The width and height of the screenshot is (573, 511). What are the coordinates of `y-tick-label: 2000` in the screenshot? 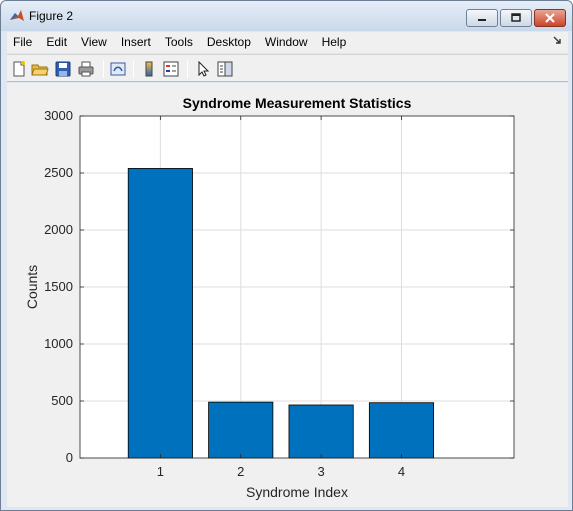 It's located at (58, 229).